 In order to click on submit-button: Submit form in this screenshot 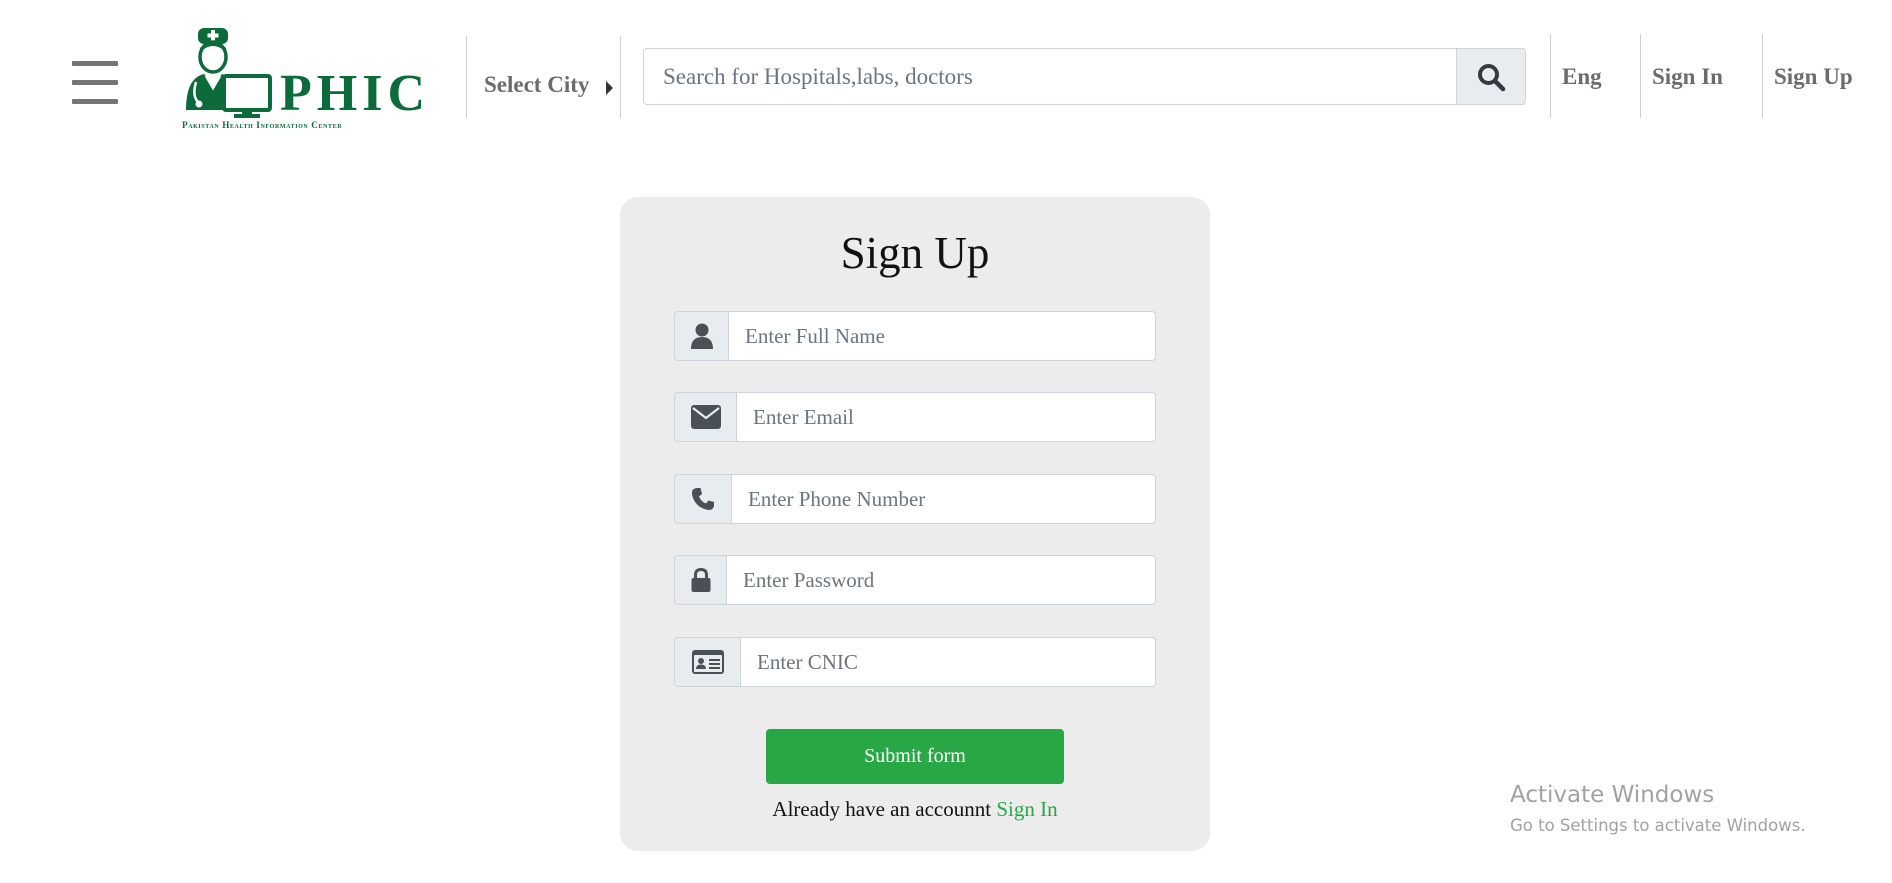, I will do `click(915, 756)`.